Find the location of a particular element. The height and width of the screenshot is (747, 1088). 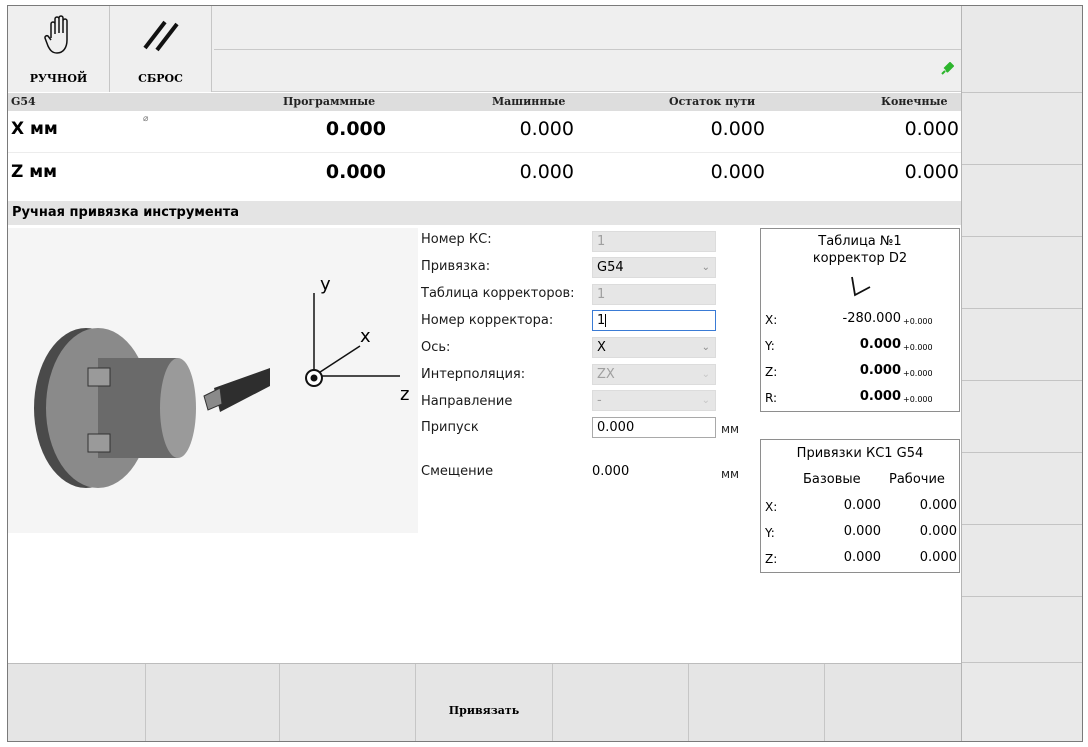

toolbar-divider is located at coordinates (587, 49).